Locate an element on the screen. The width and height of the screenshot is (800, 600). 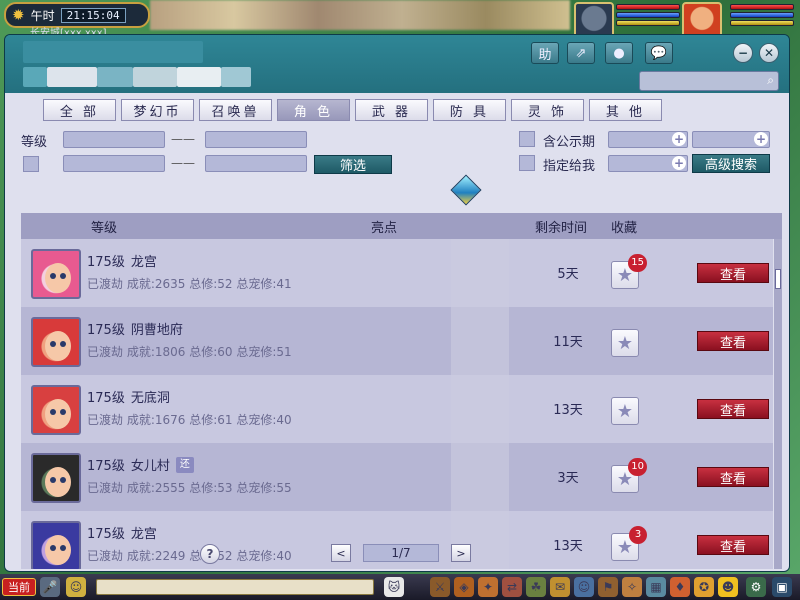
system-icon: ⚙ is located at coordinates (756, 587).